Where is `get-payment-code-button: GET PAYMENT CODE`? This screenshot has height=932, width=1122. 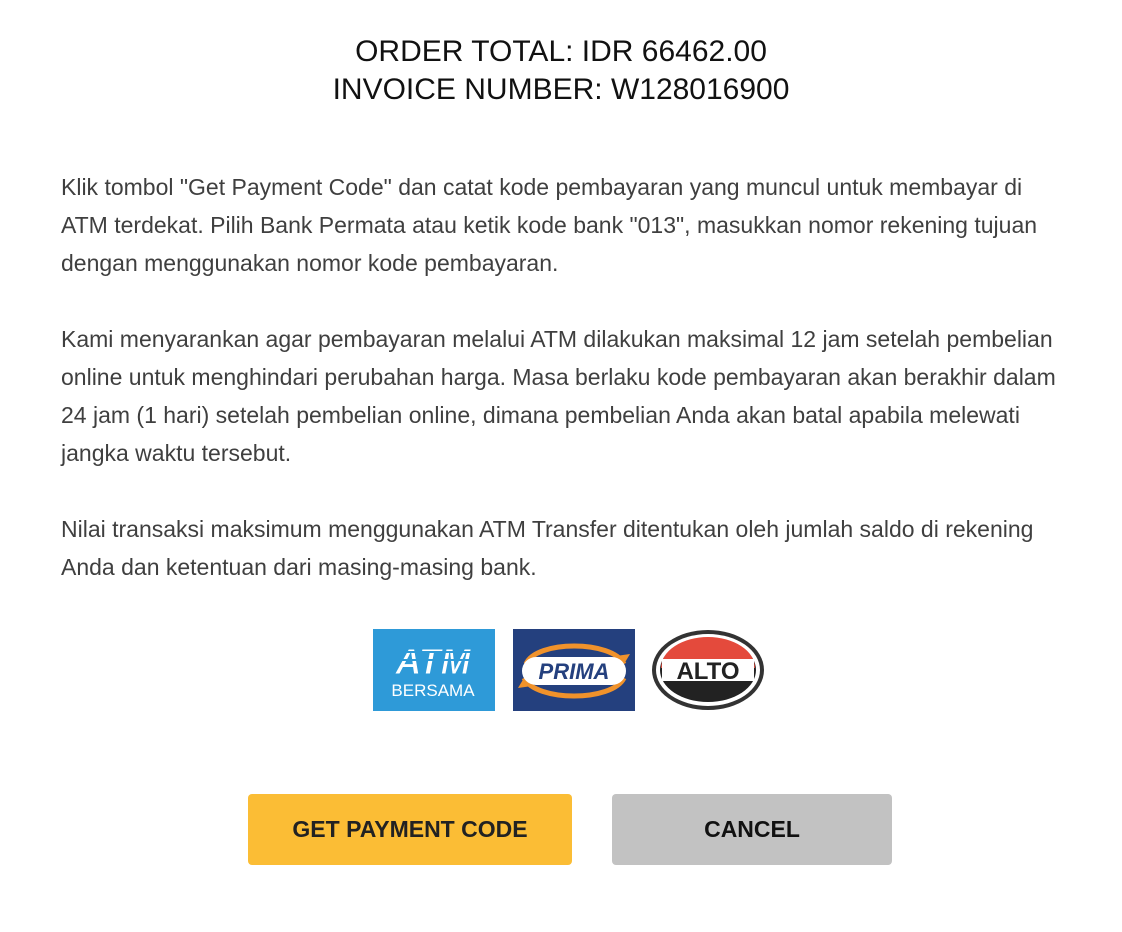 get-payment-code-button: GET PAYMENT CODE is located at coordinates (410, 829).